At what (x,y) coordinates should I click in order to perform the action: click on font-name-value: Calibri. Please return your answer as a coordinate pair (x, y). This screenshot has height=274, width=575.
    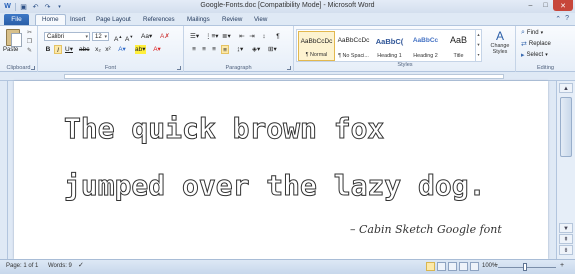
    Looking at the image, I should click on (56, 37).